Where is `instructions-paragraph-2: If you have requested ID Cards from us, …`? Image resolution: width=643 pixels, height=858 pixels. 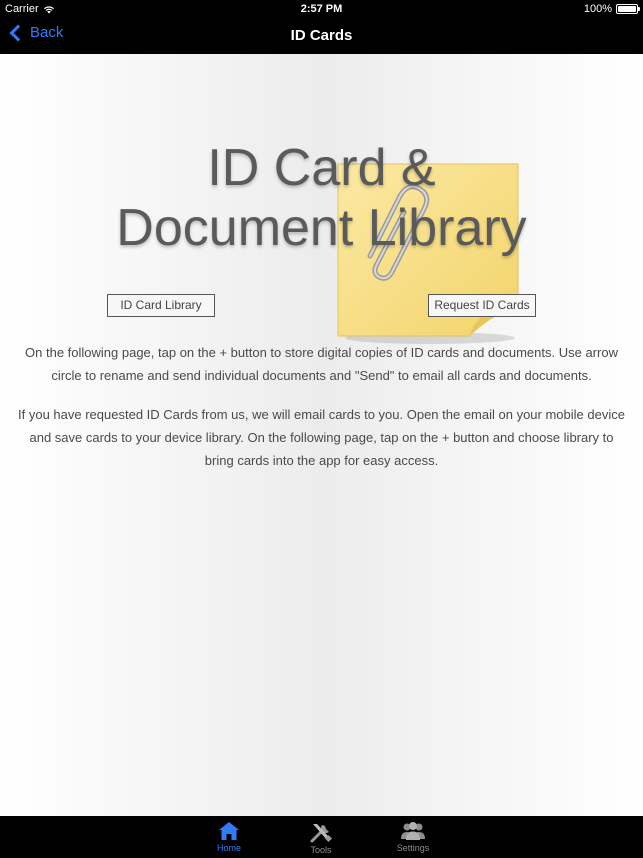 instructions-paragraph-2: If you have requested ID Cards from us, … is located at coordinates (321, 437).